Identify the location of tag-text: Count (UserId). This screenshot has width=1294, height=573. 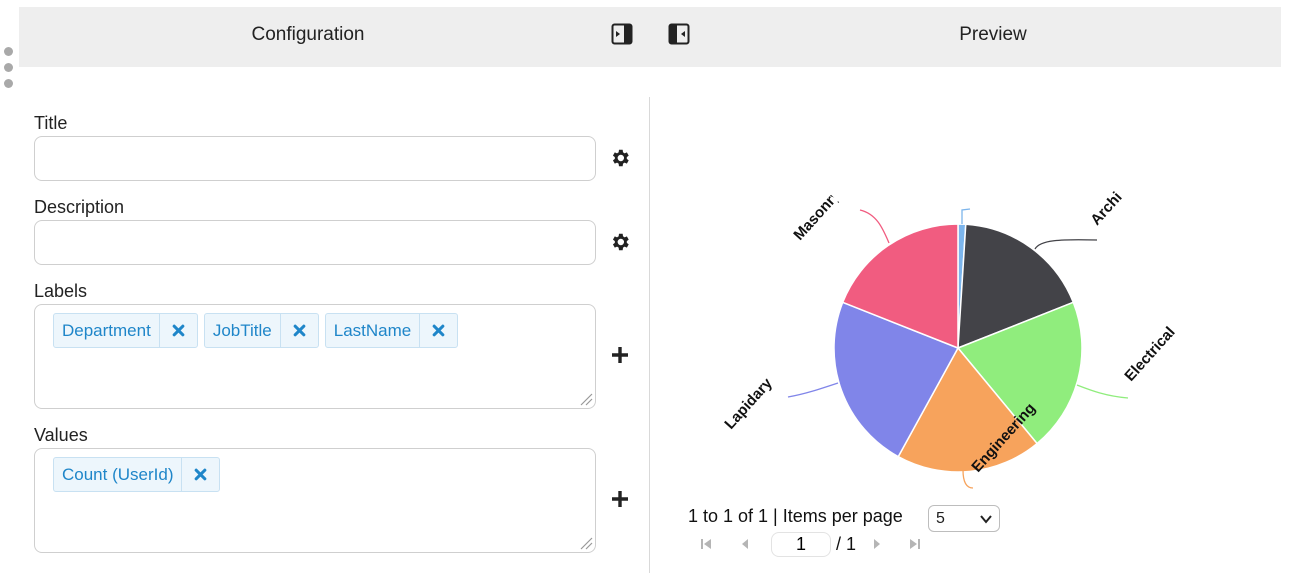
(118, 474).